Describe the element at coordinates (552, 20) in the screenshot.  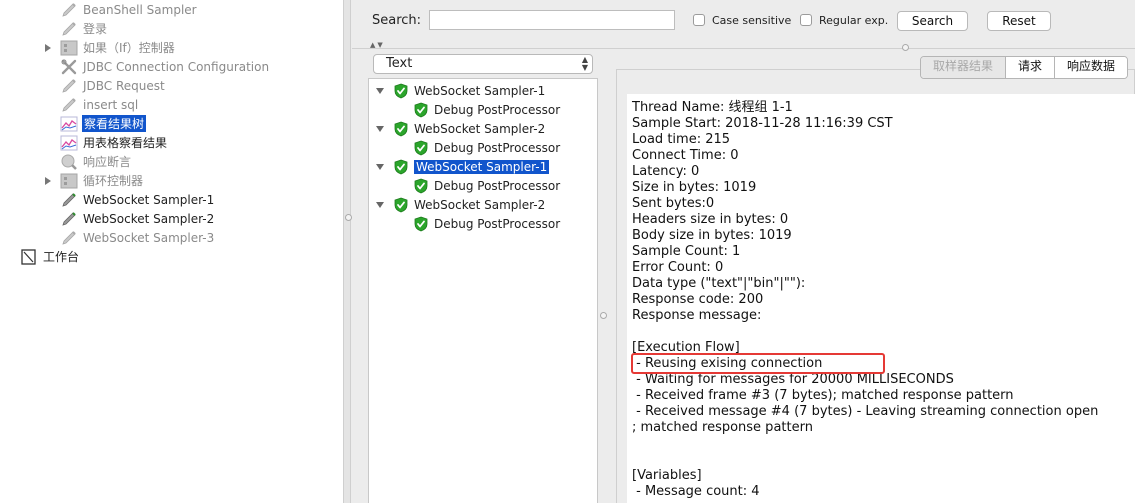
I see `search-input` at that location.